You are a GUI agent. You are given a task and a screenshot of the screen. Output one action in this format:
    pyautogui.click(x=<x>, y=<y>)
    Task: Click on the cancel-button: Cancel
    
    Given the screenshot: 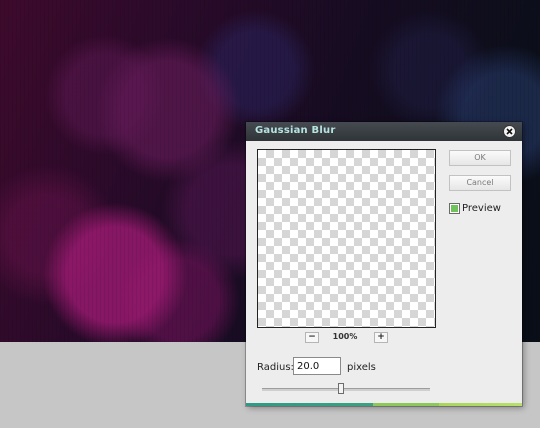 What is the action you would take?
    pyautogui.click(x=480, y=183)
    